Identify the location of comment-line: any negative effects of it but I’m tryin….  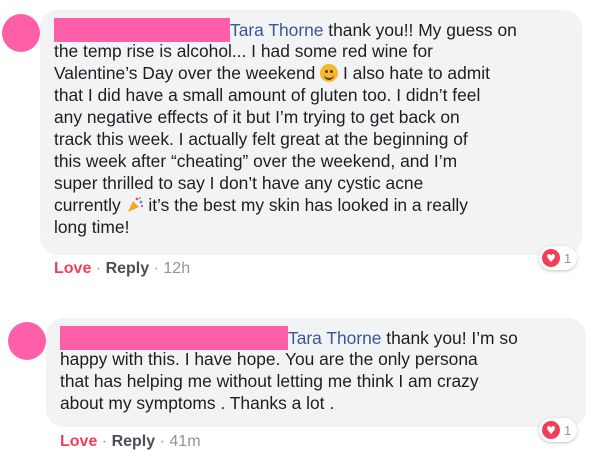
(257, 118).